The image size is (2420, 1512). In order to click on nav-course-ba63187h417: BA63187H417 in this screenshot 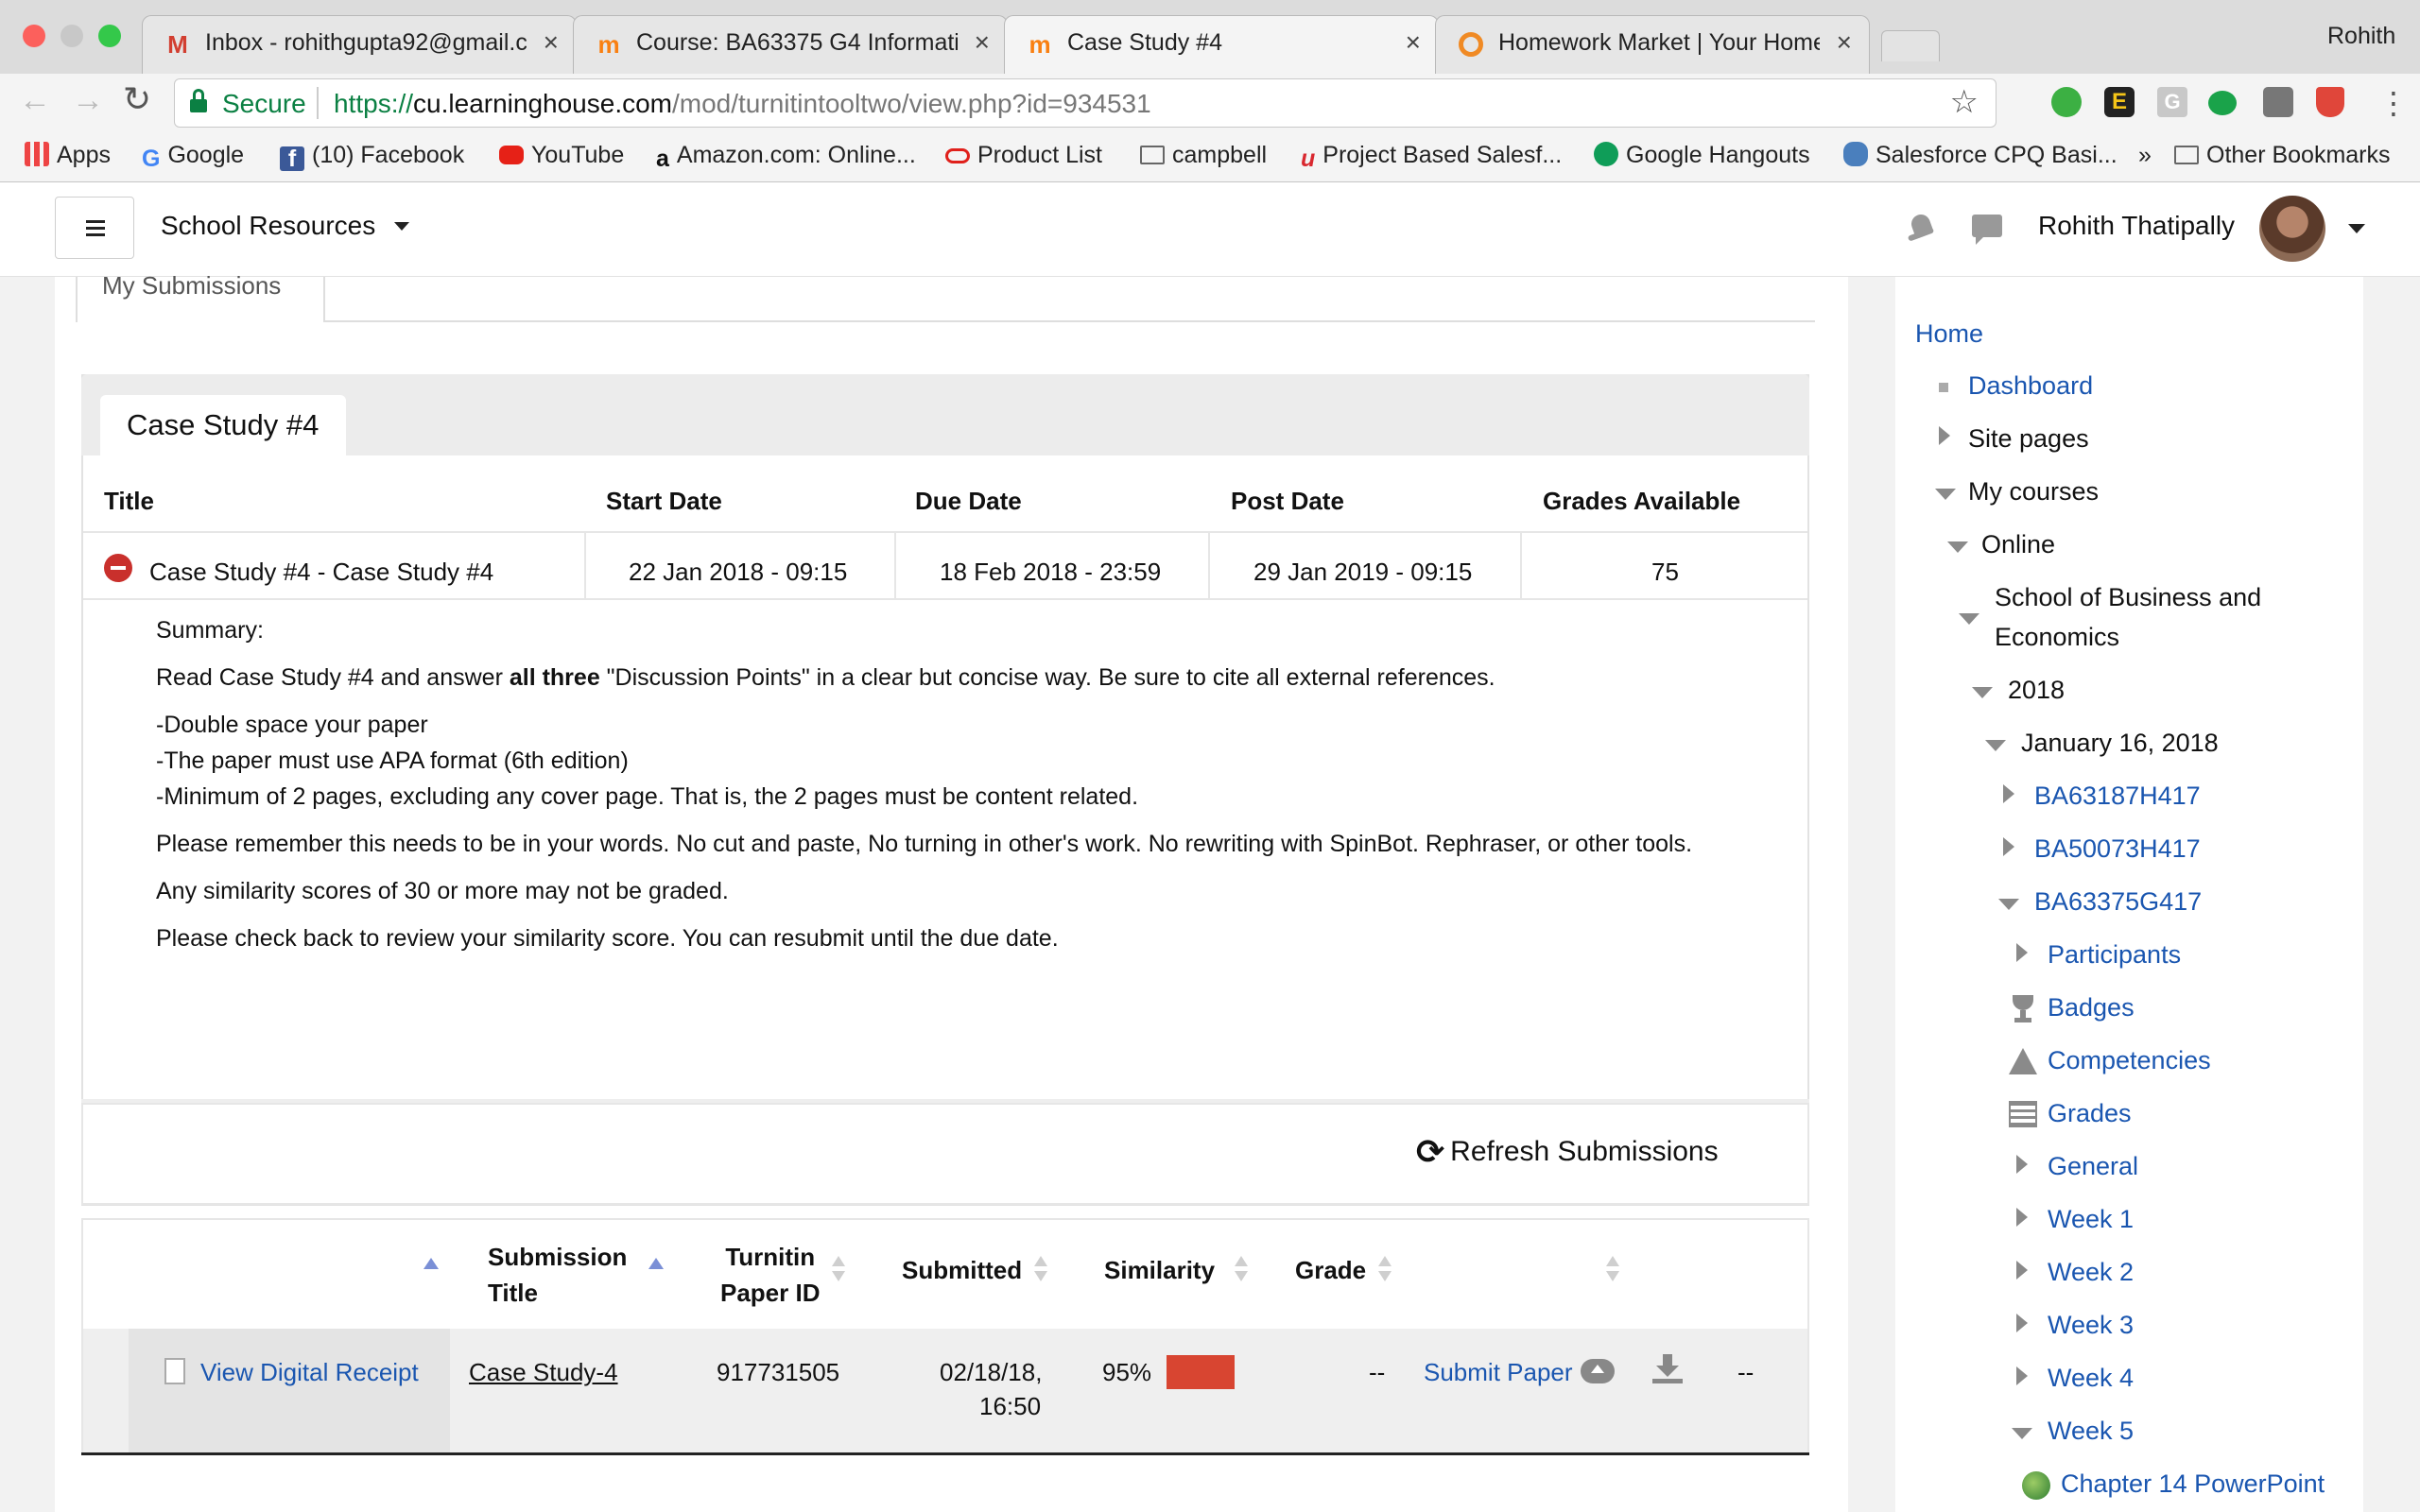, I will do `click(2117, 796)`.